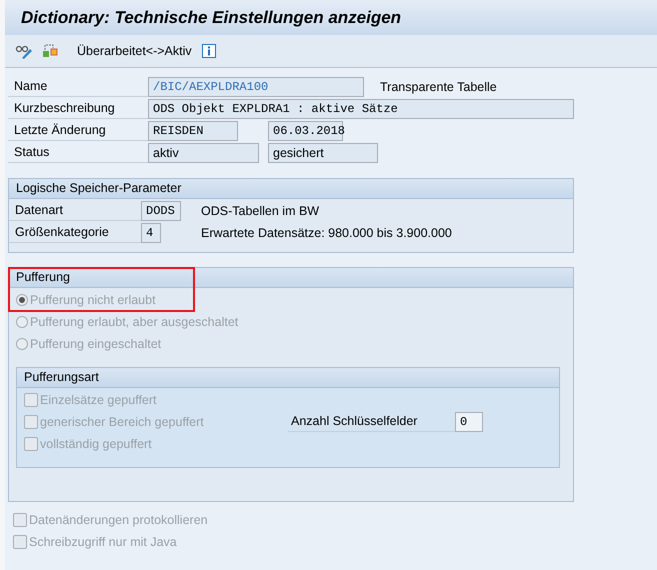  I want to click on input-field: /BIC/AEXPLDRA100, so click(256, 87).